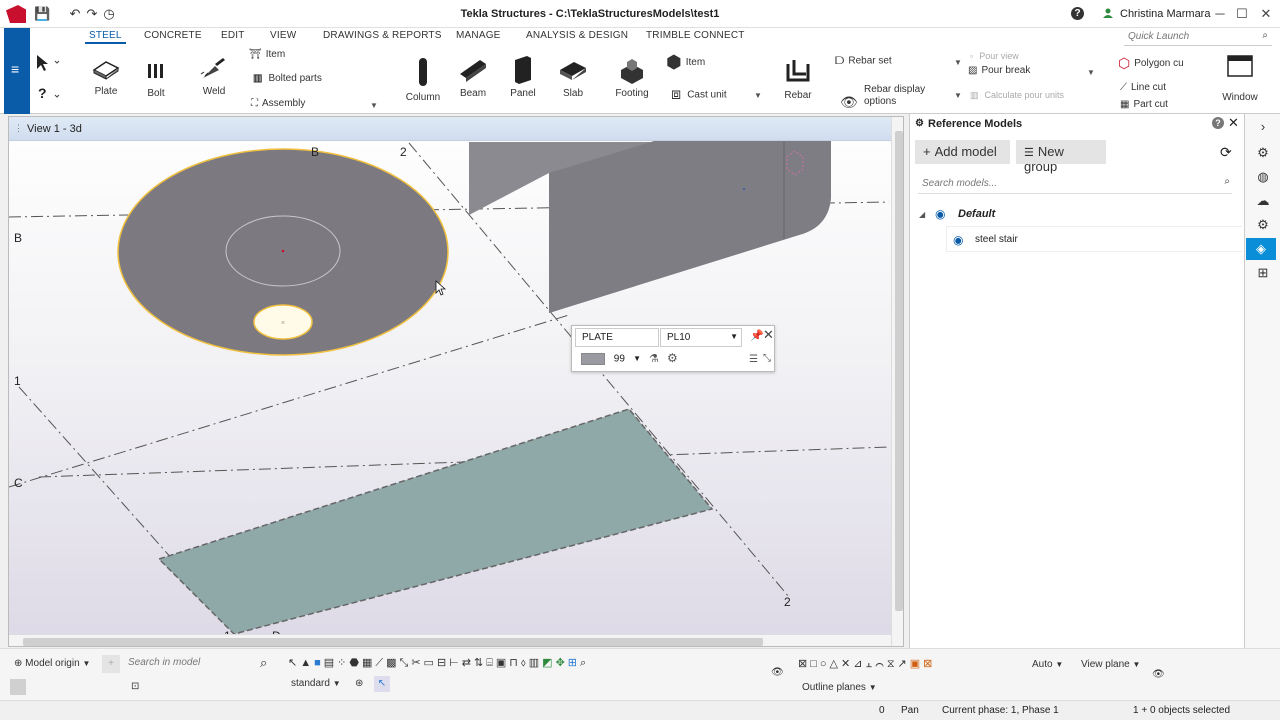  Describe the element at coordinates (443, 663) in the screenshot. I see `switch-bars-icon: ⊟` at that location.